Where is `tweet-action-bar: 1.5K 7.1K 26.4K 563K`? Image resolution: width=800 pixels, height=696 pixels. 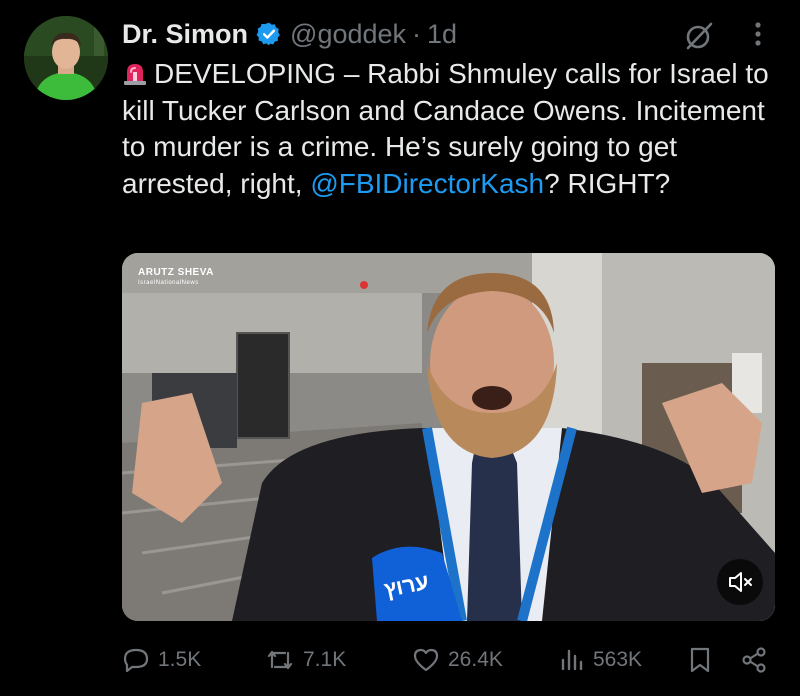
tweet-action-bar: 1.5K 7.1K 26.4K 563K is located at coordinates (447, 660).